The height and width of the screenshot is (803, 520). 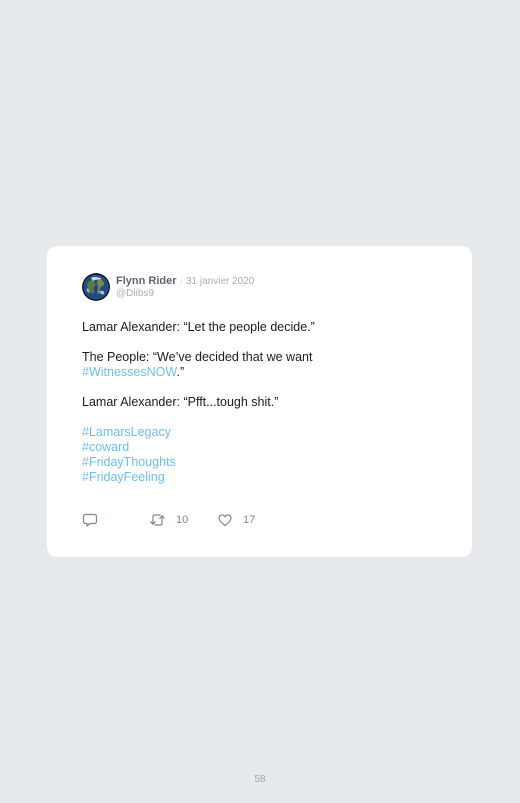 What do you see at coordinates (182, 520) in the screenshot?
I see `retweet-count: 10` at bounding box center [182, 520].